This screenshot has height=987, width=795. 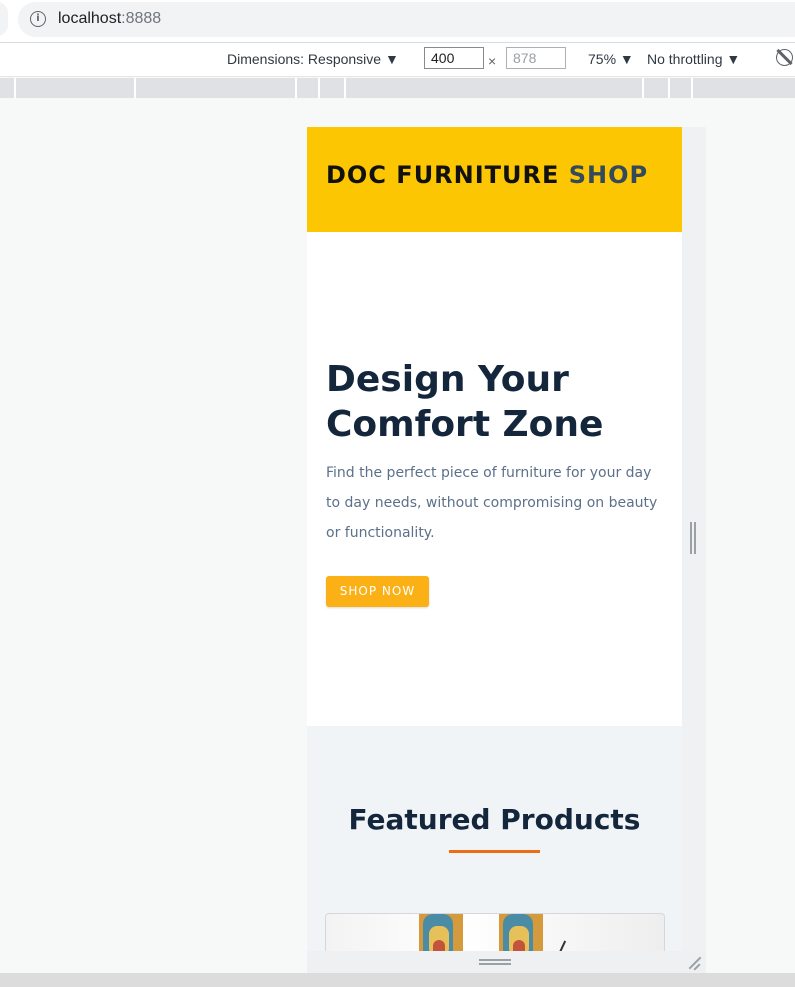 What do you see at coordinates (397, 88) in the screenshot?
I see `media-query-ruler` at bounding box center [397, 88].